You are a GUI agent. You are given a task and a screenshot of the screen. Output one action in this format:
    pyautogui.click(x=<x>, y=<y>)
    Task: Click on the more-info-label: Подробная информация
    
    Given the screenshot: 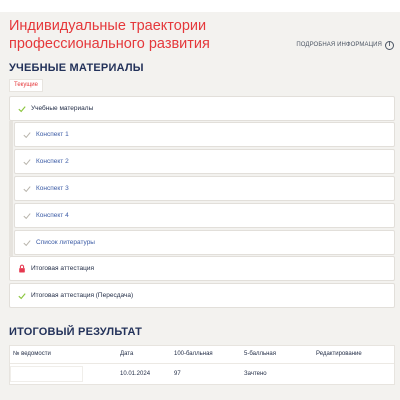 What is the action you would take?
    pyautogui.click(x=339, y=45)
    